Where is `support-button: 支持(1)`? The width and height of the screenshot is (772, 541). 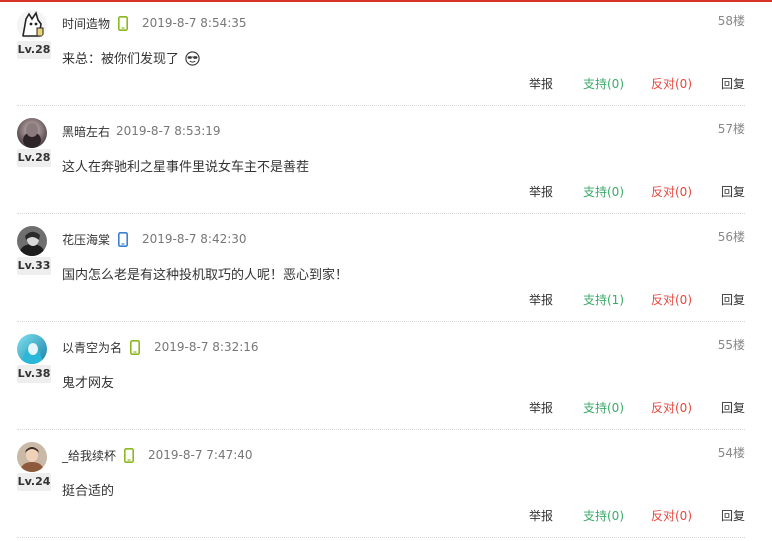
support-button: 支持(1) is located at coordinates (603, 299).